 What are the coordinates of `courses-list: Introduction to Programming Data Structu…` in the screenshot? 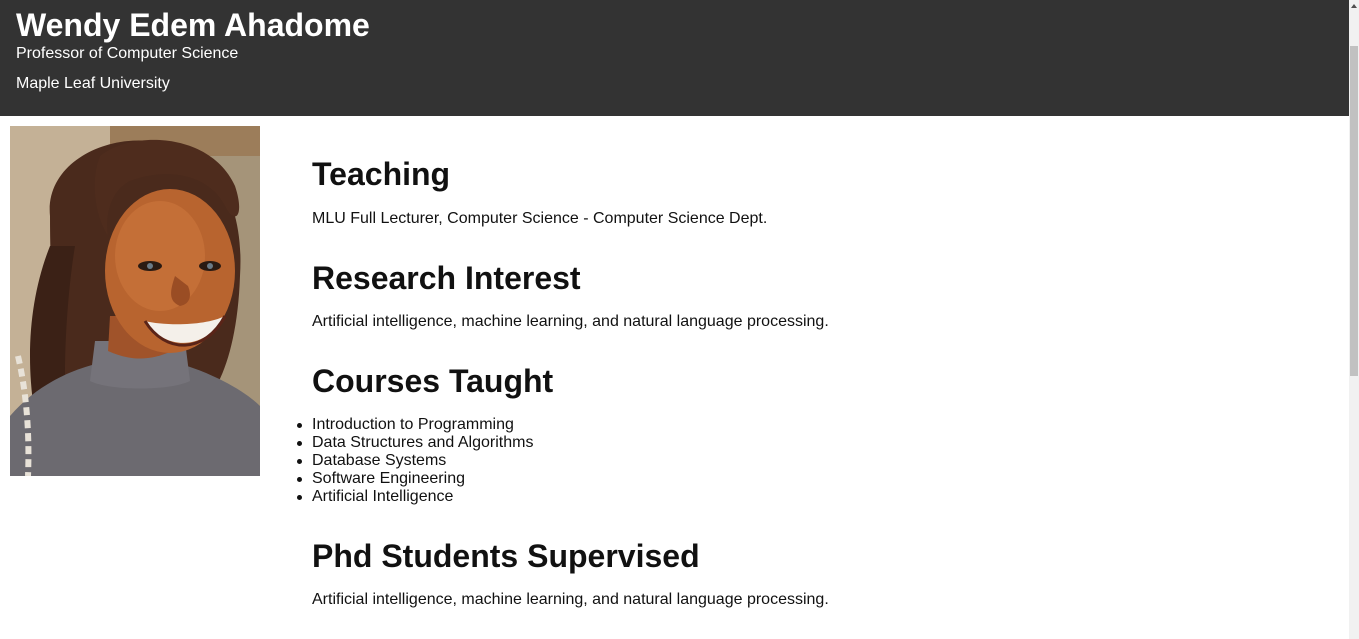 It's located at (415, 461).